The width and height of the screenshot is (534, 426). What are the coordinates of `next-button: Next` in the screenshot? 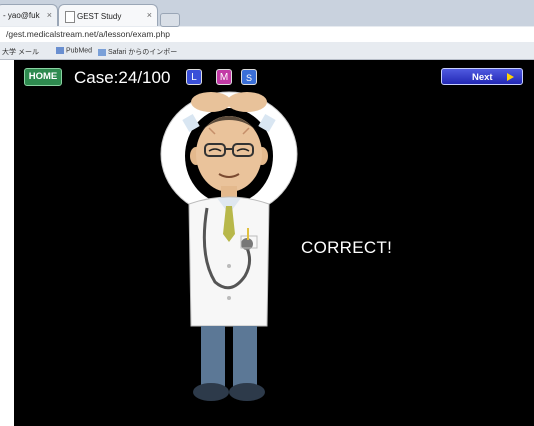 It's located at (482, 76).